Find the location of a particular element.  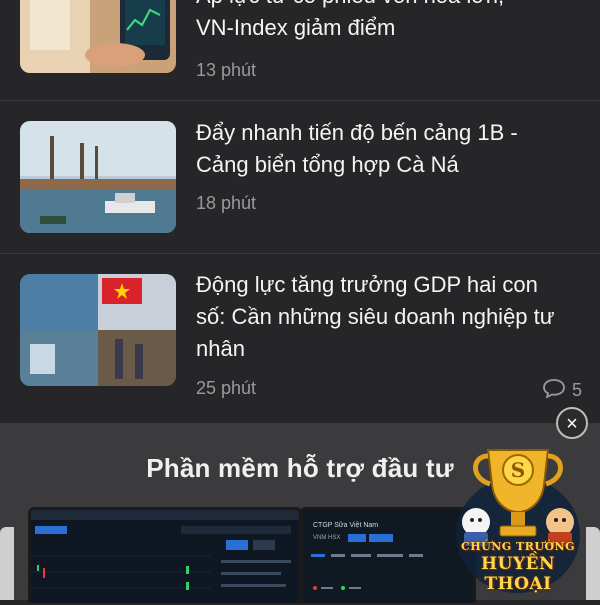

article-time: 13 phút is located at coordinates (226, 70).